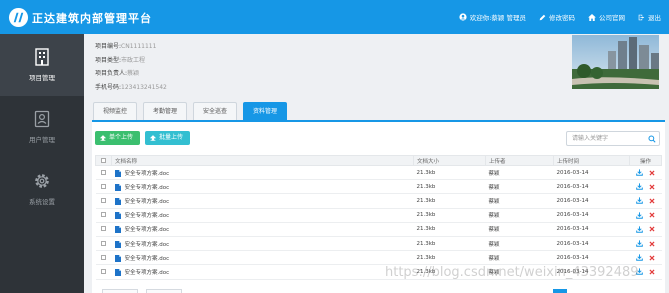 This screenshot has height=293, width=669. Describe the element at coordinates (612, 18) in the screenshot. I see `company-site-label: 公司官网` at that location.